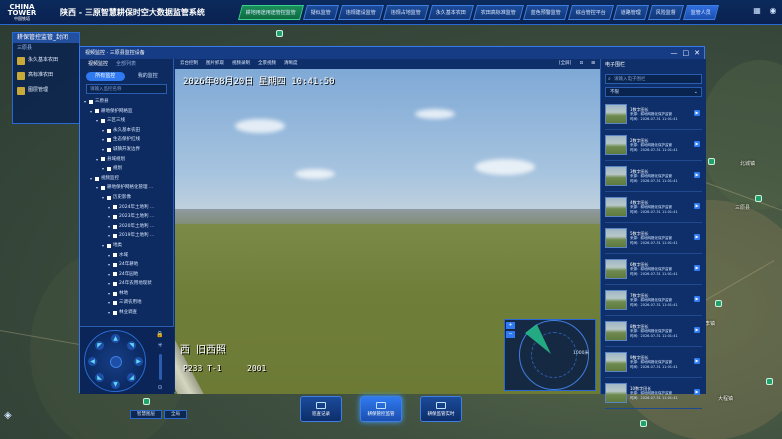 The width and height of the screenshot is (782, 439). I want to click on tree-node: ▾ 永久基本农田, so click(128, 131).